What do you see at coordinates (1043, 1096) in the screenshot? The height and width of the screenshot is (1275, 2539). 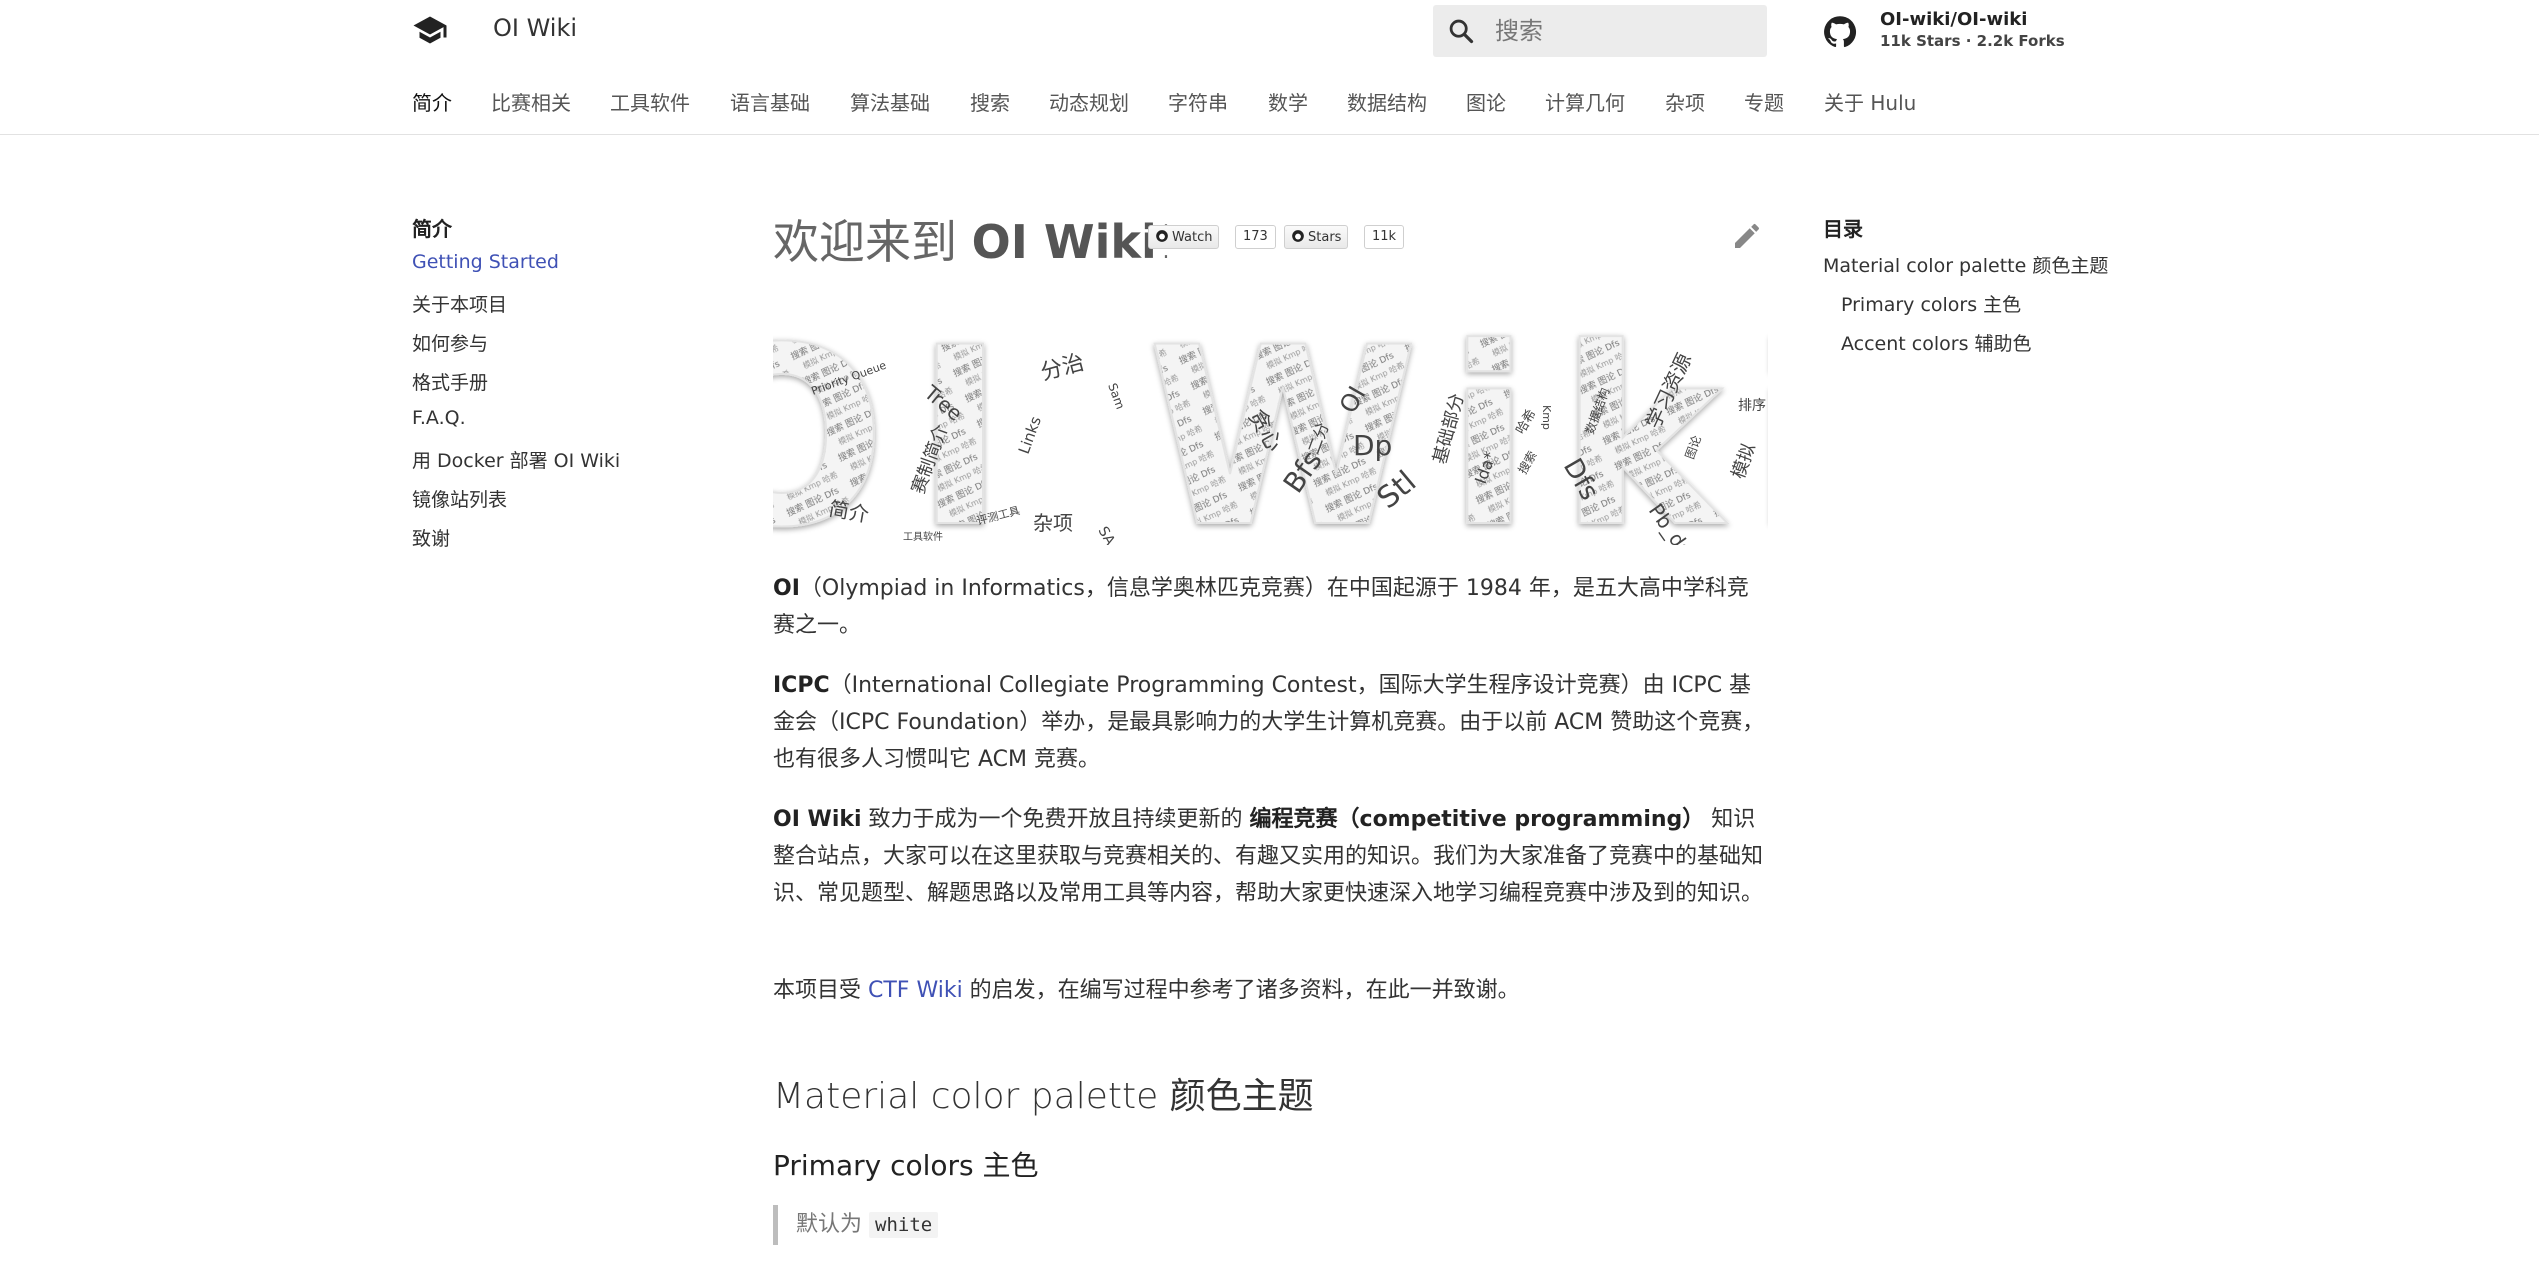 I see `heading-color-palette: Material color palette 颜色主题` at bounding box center [1043, 1096].